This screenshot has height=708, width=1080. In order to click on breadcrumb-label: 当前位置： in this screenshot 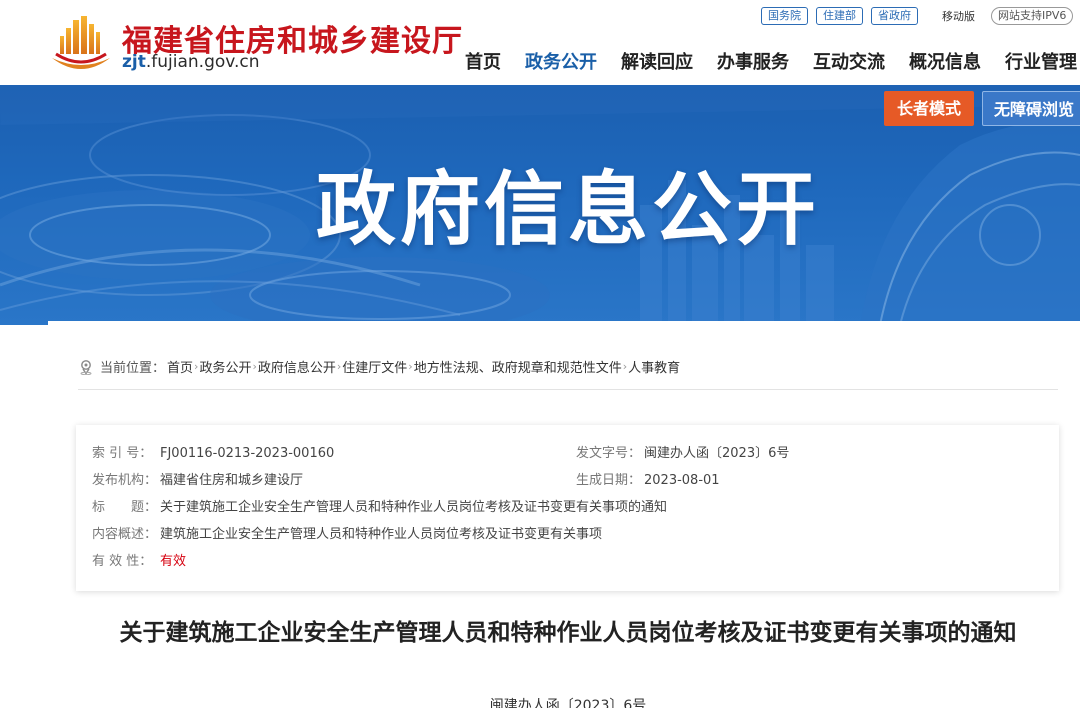, I will do `click(133, 368)`.